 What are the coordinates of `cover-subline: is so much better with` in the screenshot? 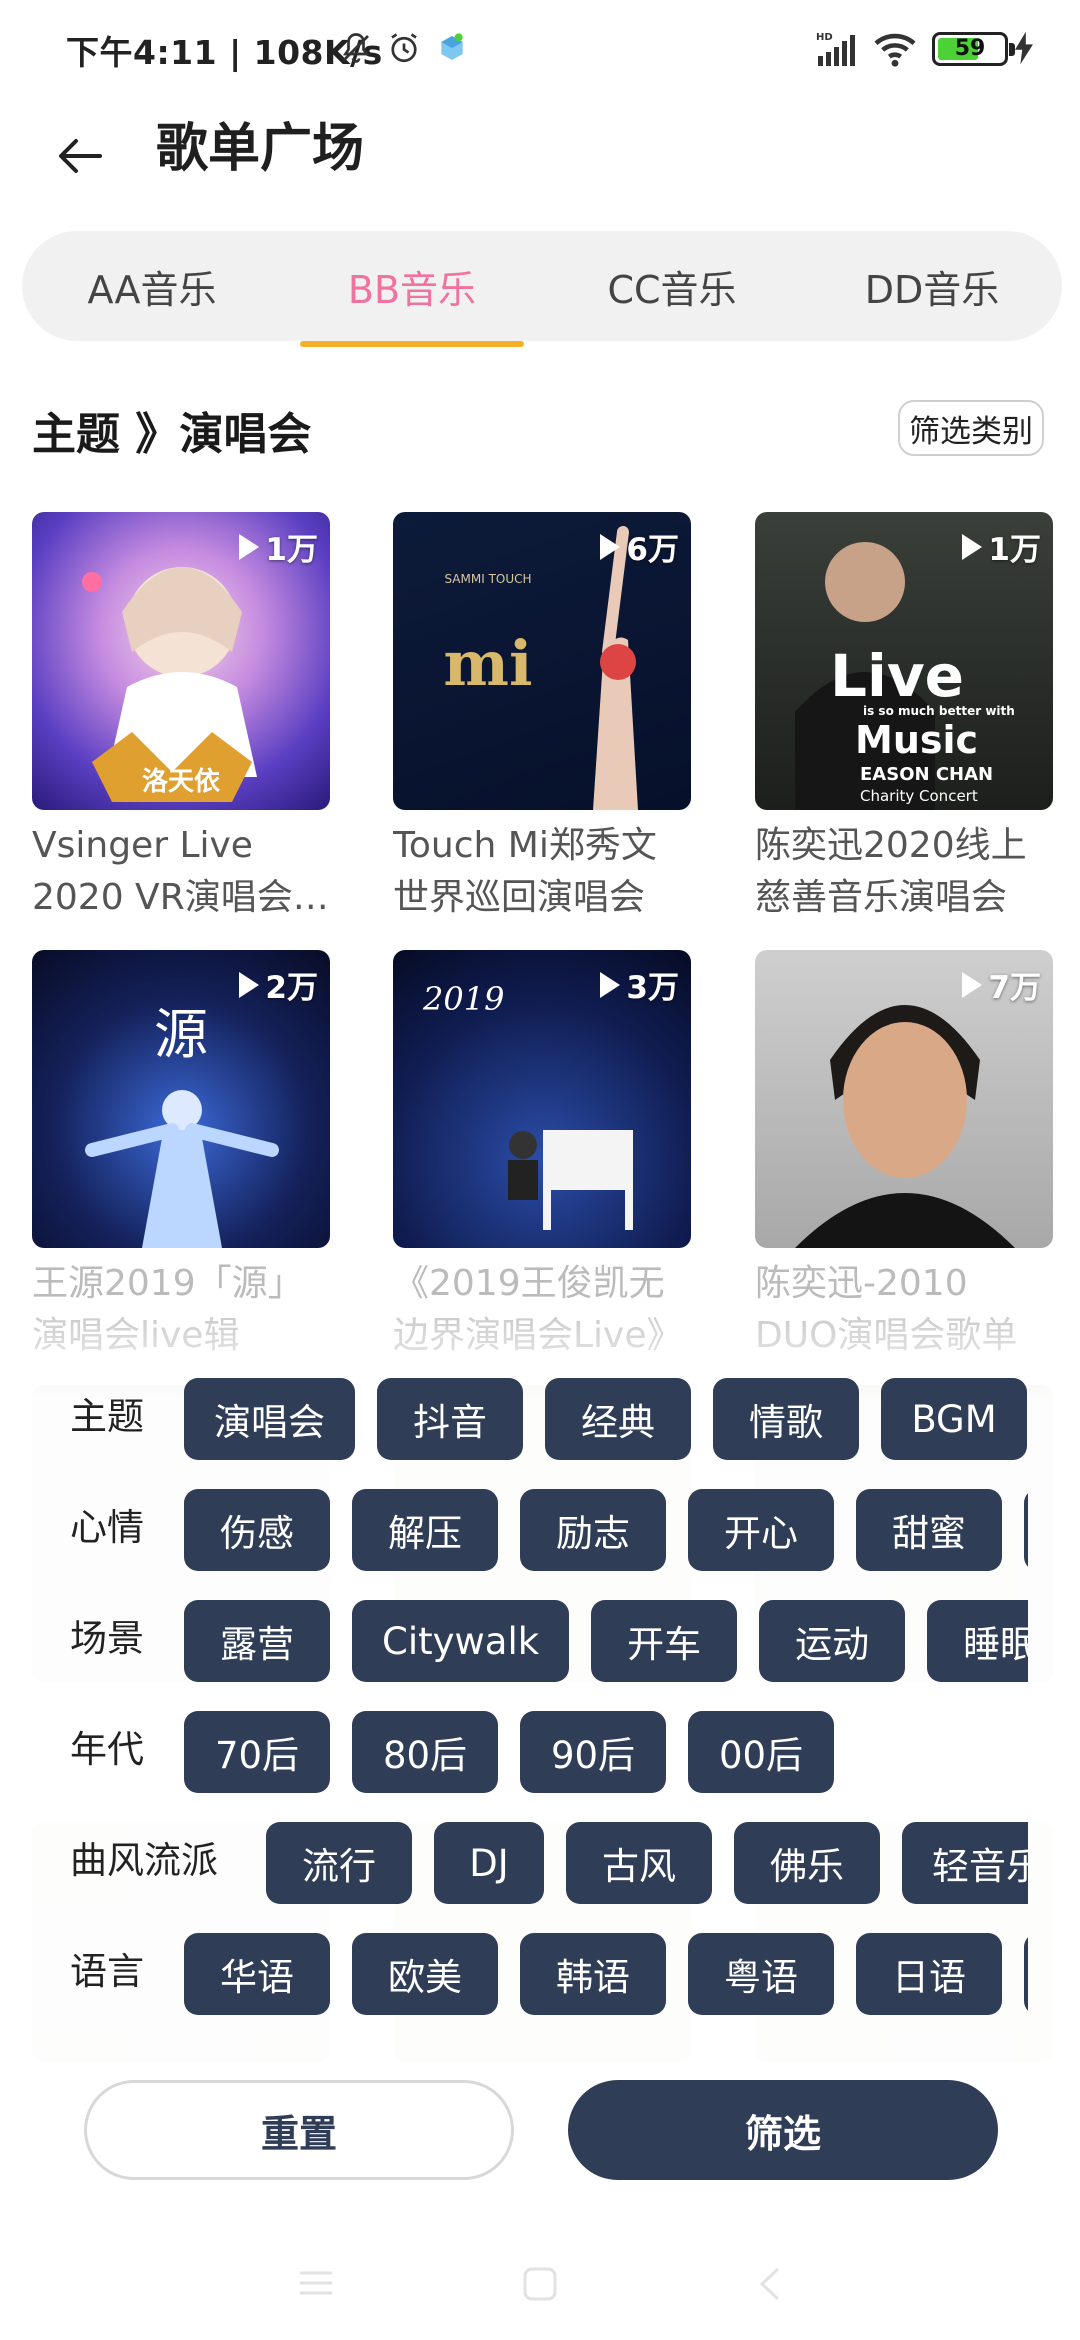 It's located at (939, 711).